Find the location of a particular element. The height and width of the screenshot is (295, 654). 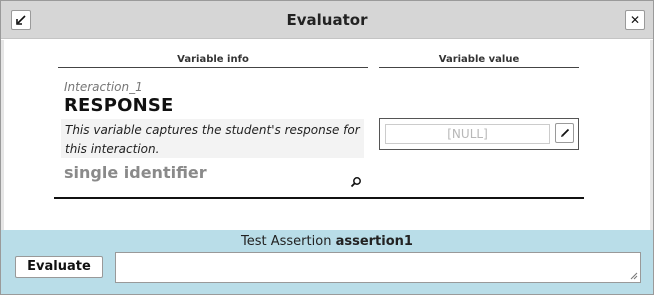

title-bar: Evaluator ✕ is located at coordinates (327, 20).